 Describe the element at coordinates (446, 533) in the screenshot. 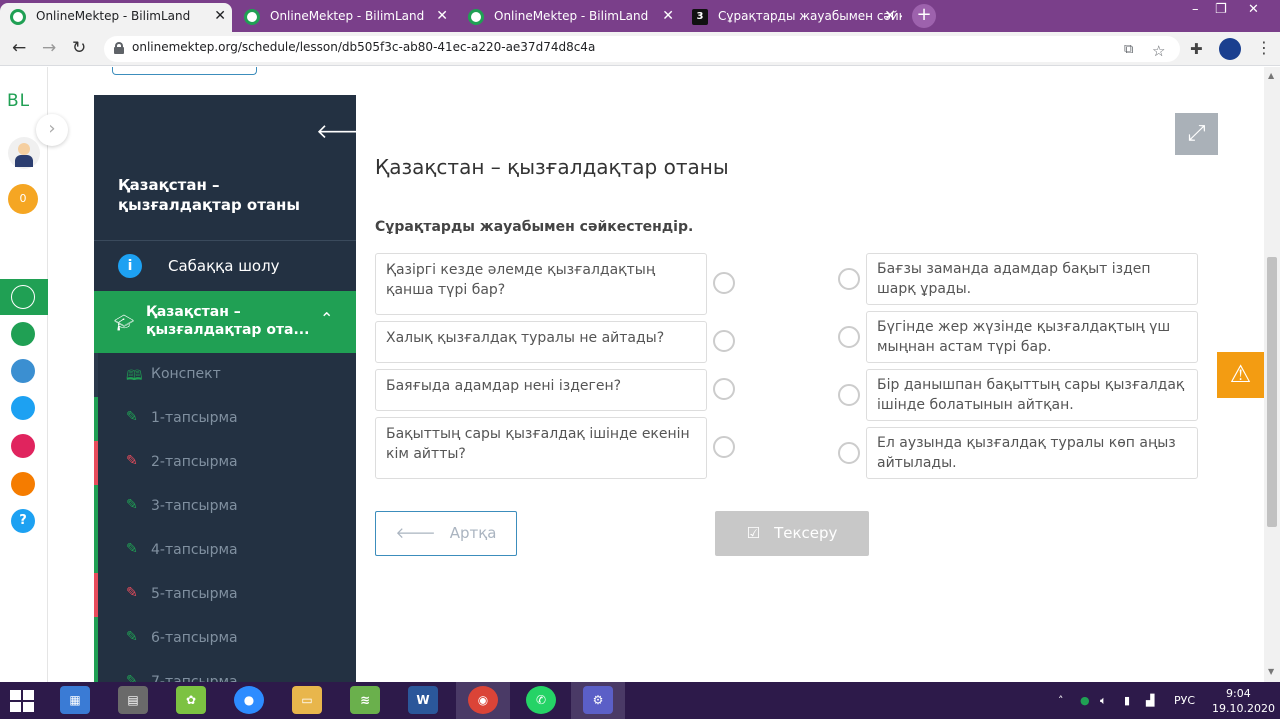

I see `back-button: 🡐 Артқа` at that location.